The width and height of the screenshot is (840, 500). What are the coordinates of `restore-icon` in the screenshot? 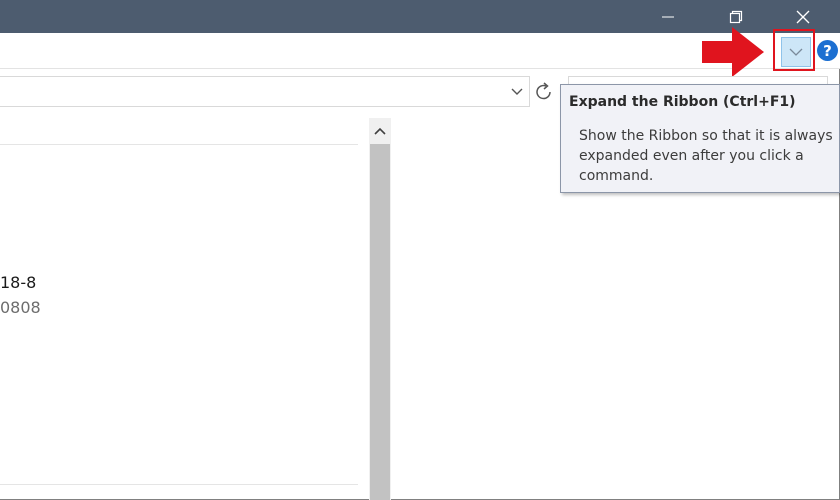 It's located at (736, 16).